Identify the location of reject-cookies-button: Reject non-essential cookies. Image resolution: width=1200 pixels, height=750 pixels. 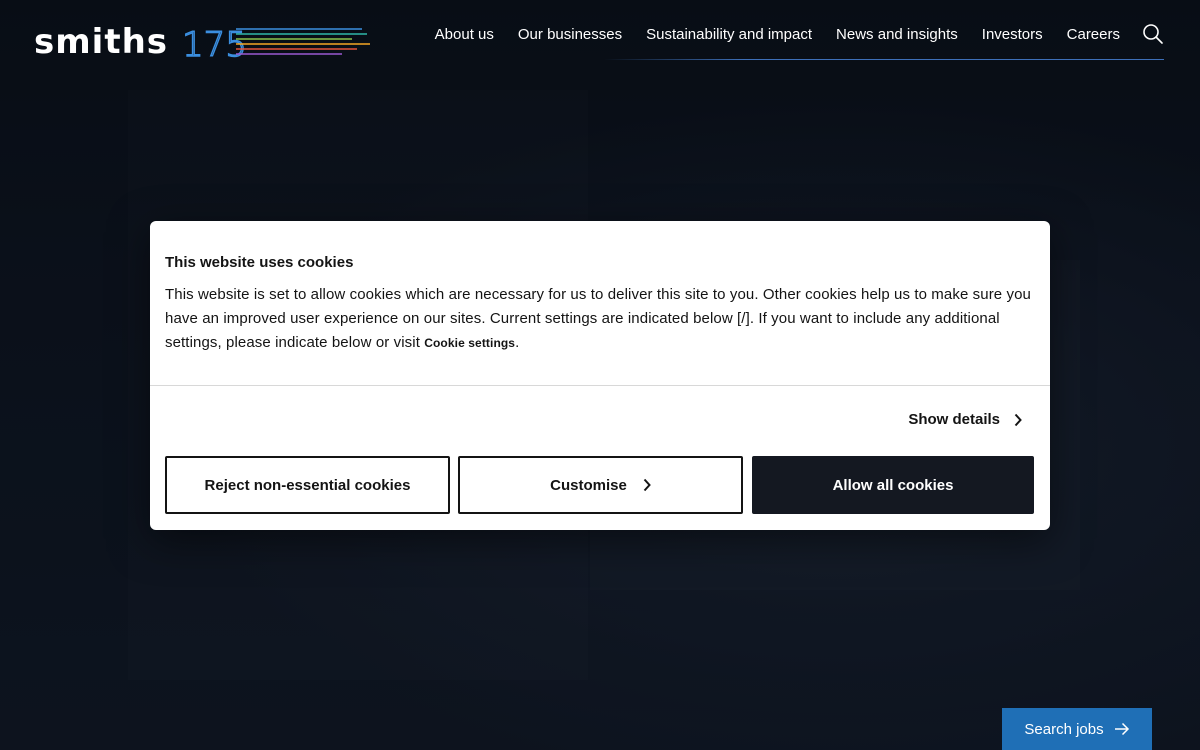
(307, 485).